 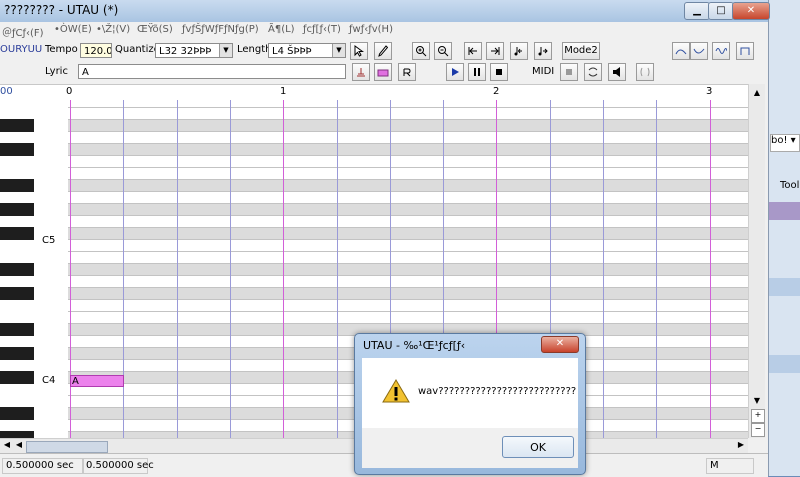 I want to click on midi-settings-button, so click(x=593, y=72).